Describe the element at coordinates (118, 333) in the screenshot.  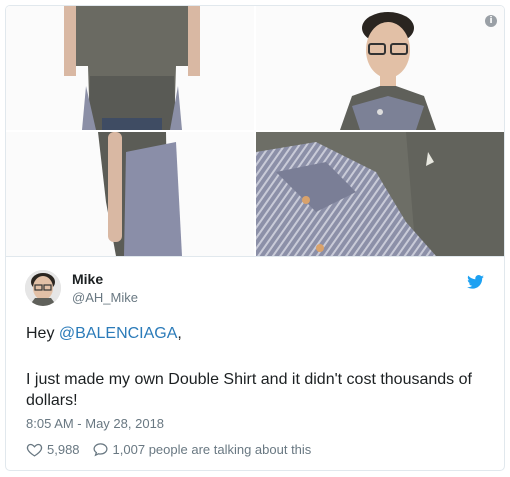
I see `mention-link: @BALENCIAGA` at that location.